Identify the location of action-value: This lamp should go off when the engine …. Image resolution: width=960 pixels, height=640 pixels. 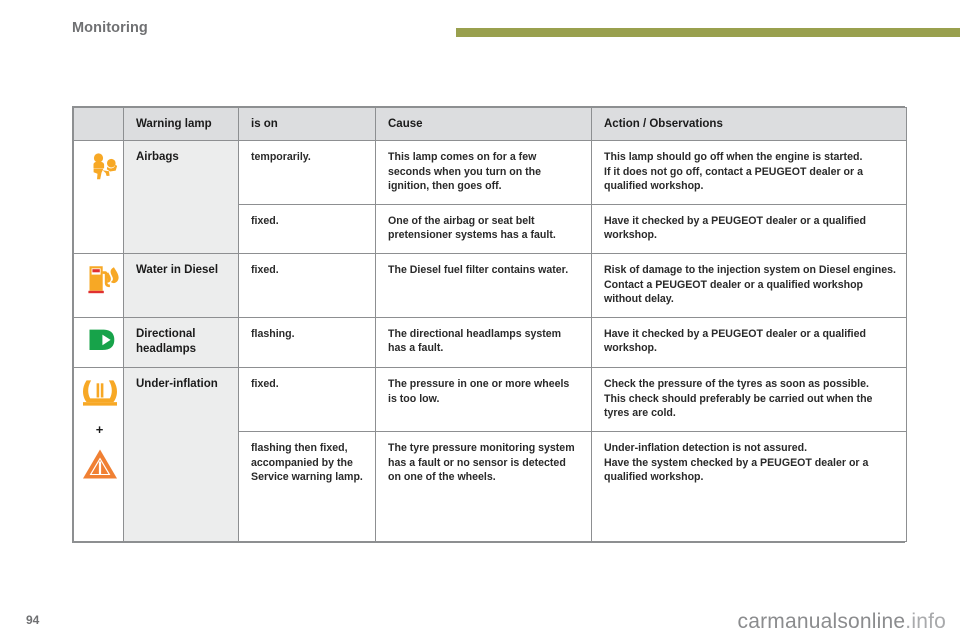
(749, 172).